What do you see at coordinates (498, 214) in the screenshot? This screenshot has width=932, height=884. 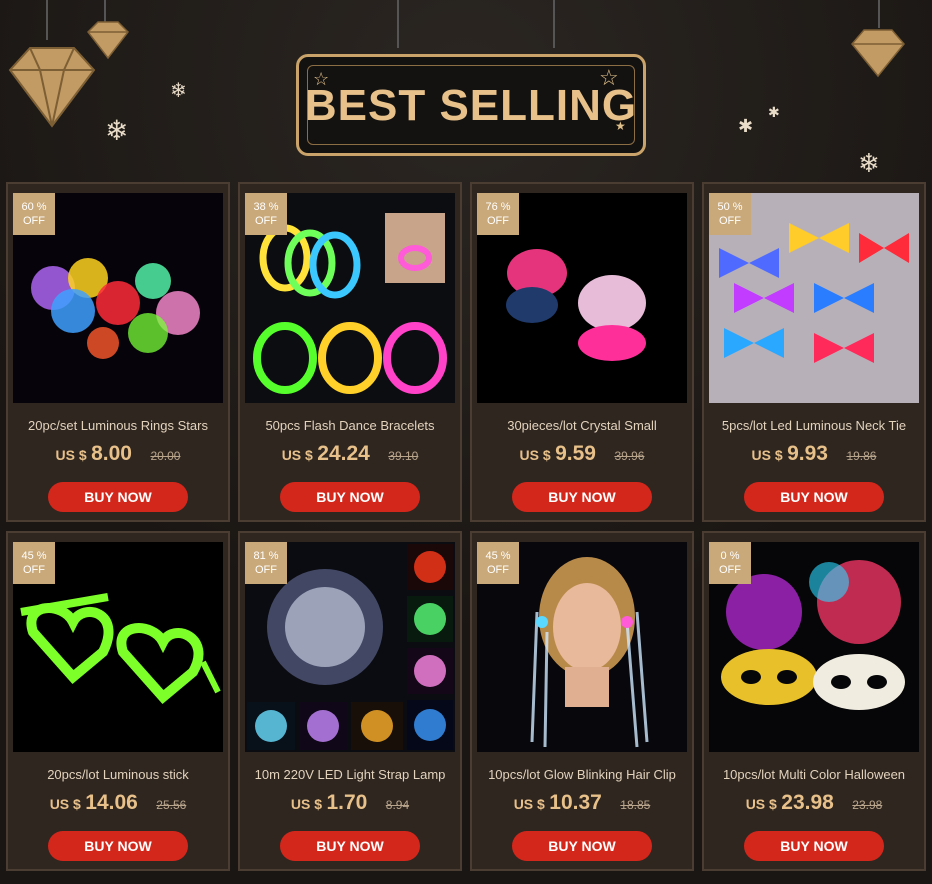 I see `discount-badge: 76 % OFF` at bounding box center [498, 214].